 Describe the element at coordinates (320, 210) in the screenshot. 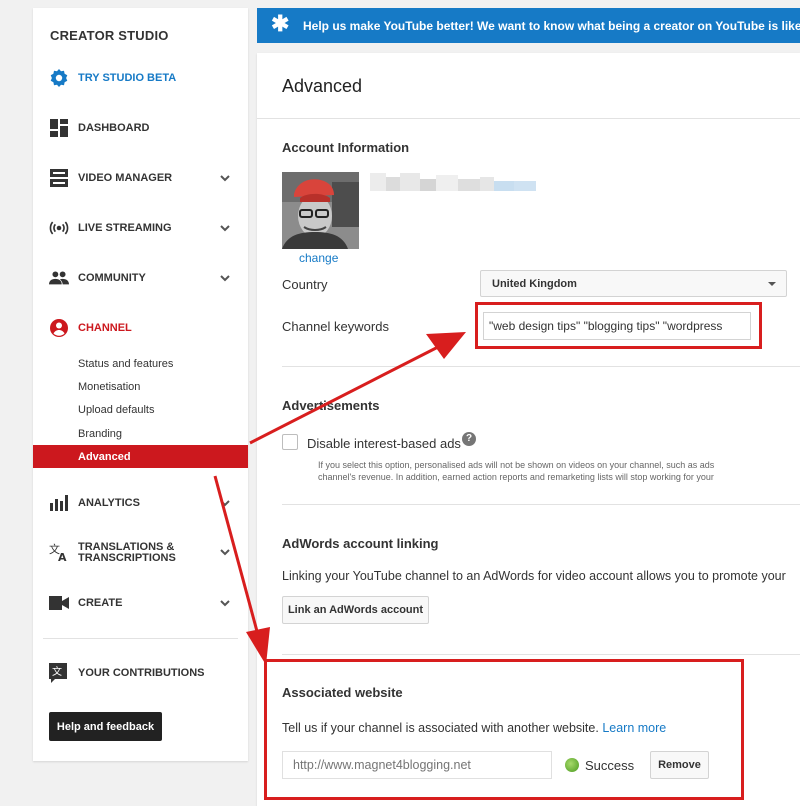

I see `avatar` at that location.